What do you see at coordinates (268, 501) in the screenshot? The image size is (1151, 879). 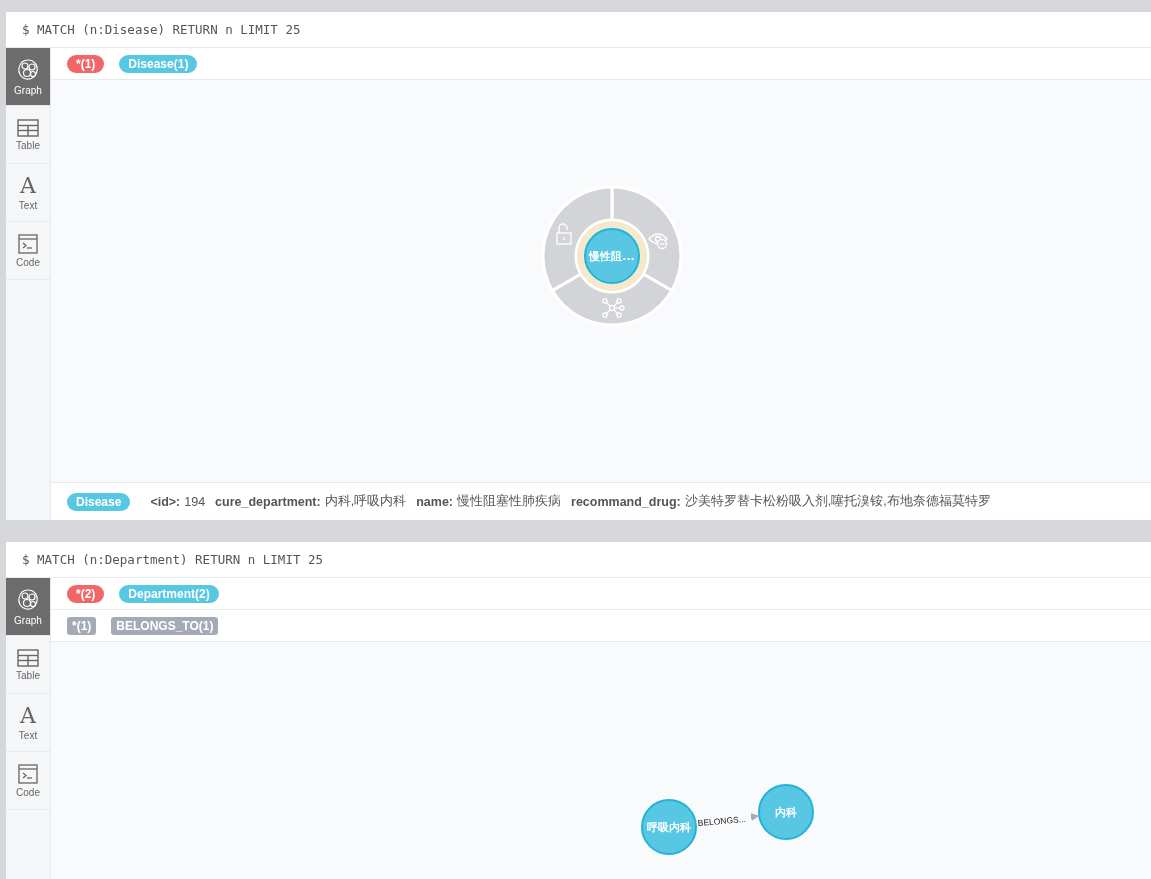 I see `property-key: cure_department:` at bounding box center [268, 501].